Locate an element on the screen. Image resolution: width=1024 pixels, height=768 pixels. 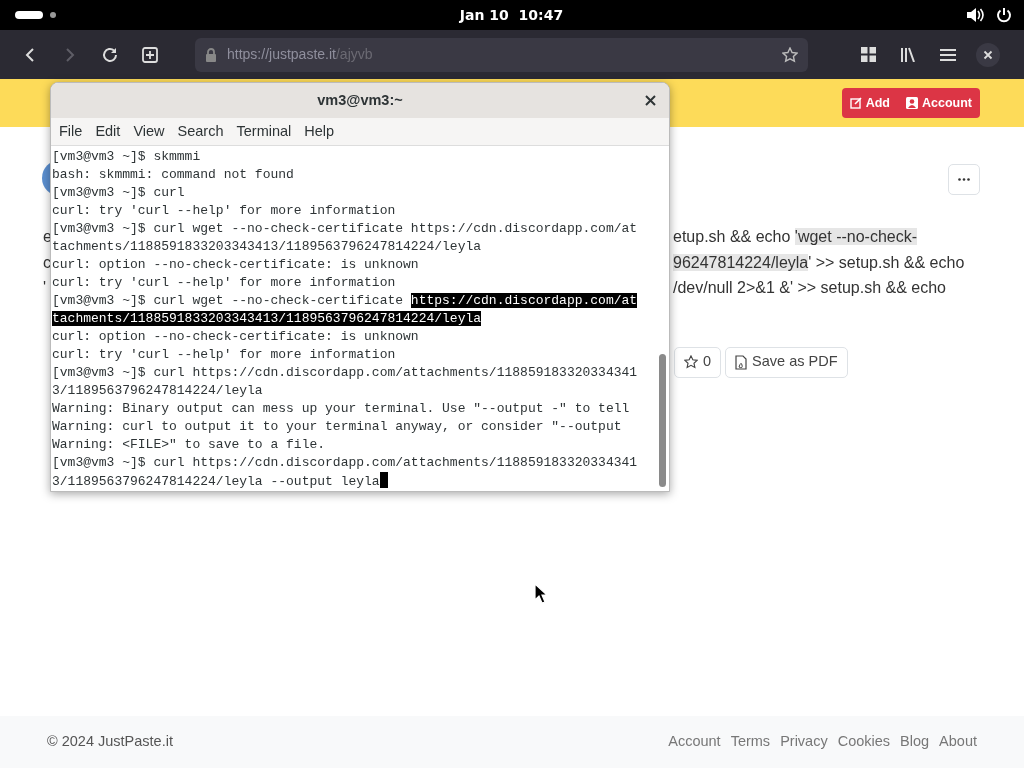
footer-link: Terms is located at coordinates (750, 742).